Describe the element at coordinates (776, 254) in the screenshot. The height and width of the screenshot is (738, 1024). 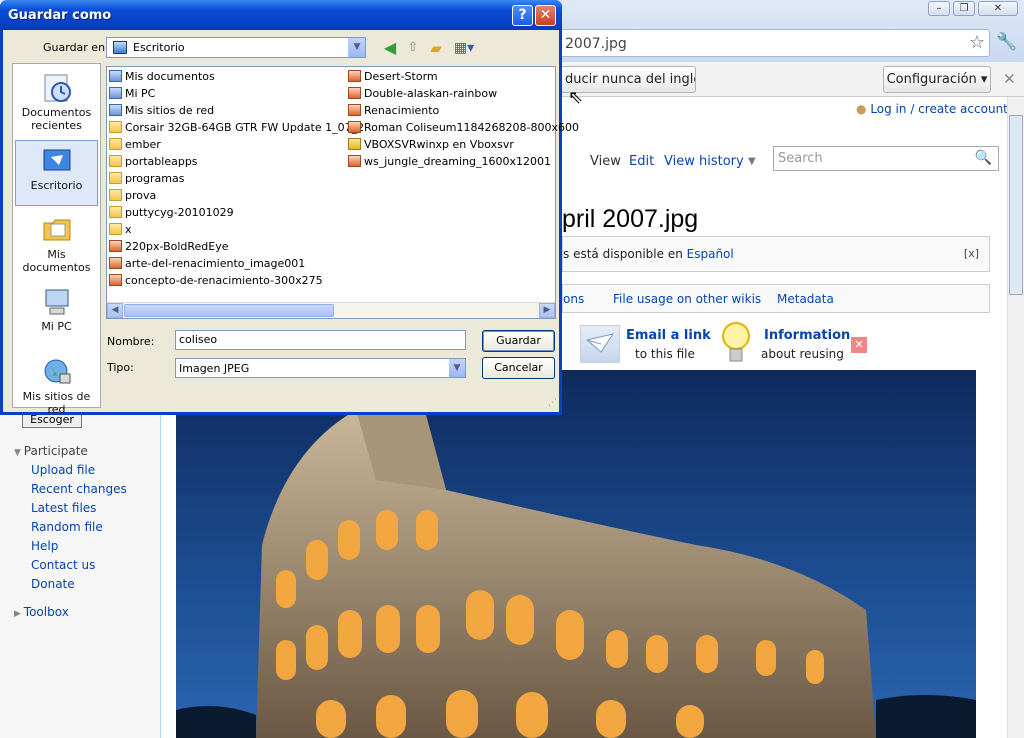
I see `language-notice: s está disponible en Español [x]` at that location.